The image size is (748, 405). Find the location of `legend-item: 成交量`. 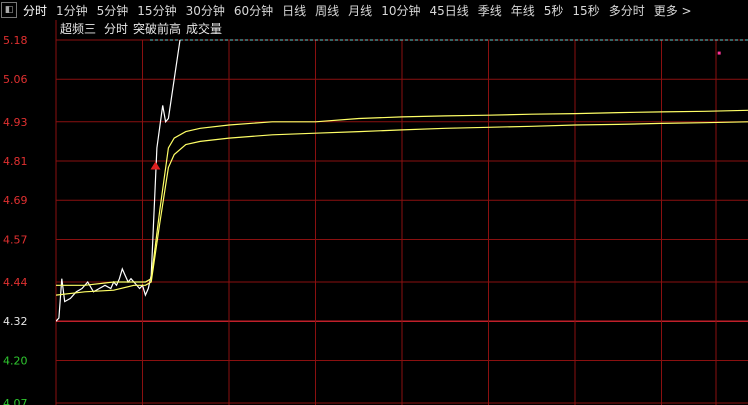

legend-item: 成交量 is located at coordinates (204, 28).